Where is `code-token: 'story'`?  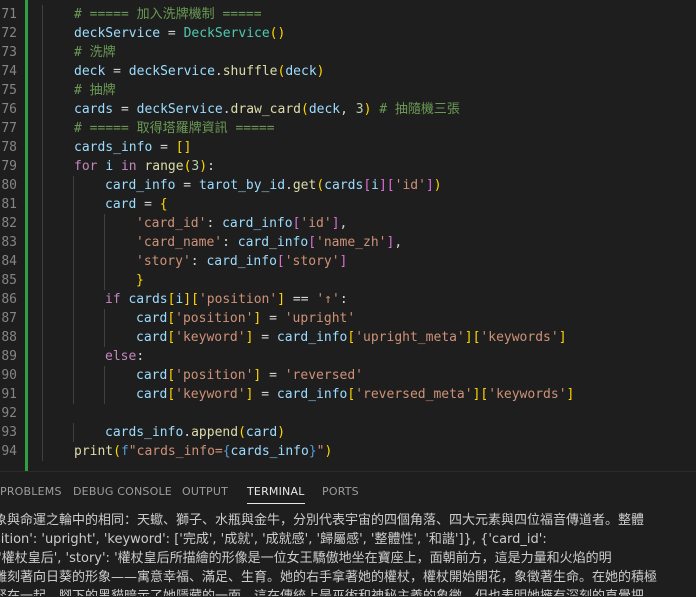
code-token: 'story' is located at coordinates (312, 261).